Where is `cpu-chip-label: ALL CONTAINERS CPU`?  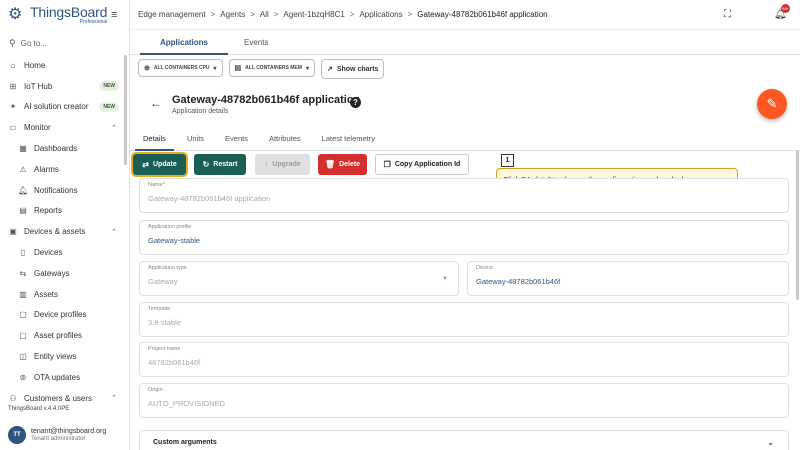 cpu-chip-label: ALL CONTAINERS CPU is located at coordinates (181, 68).